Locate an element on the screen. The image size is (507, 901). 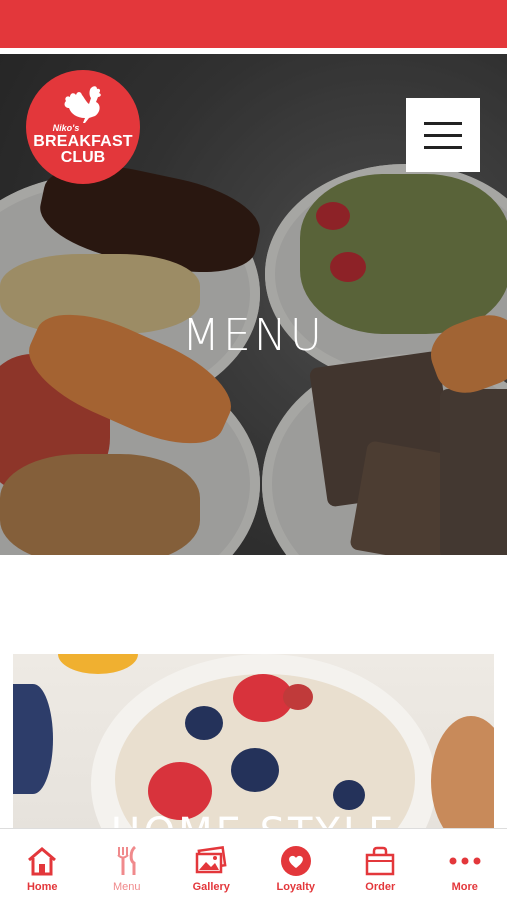
tab-label: Home is located at coordinates (42, 887).